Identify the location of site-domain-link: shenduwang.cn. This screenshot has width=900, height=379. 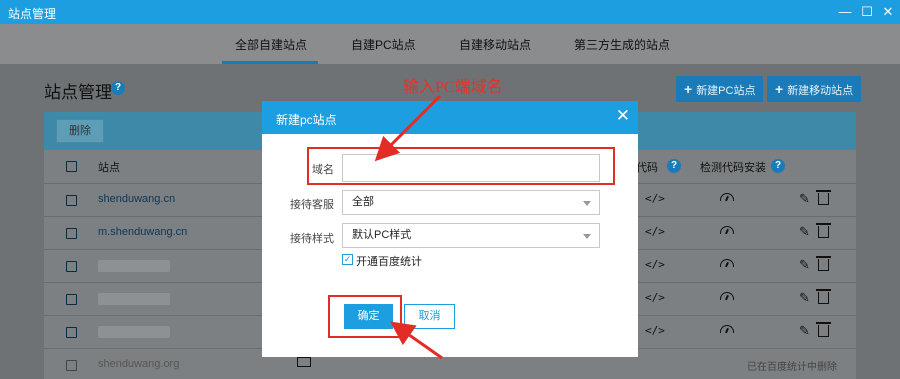
(136, 199).